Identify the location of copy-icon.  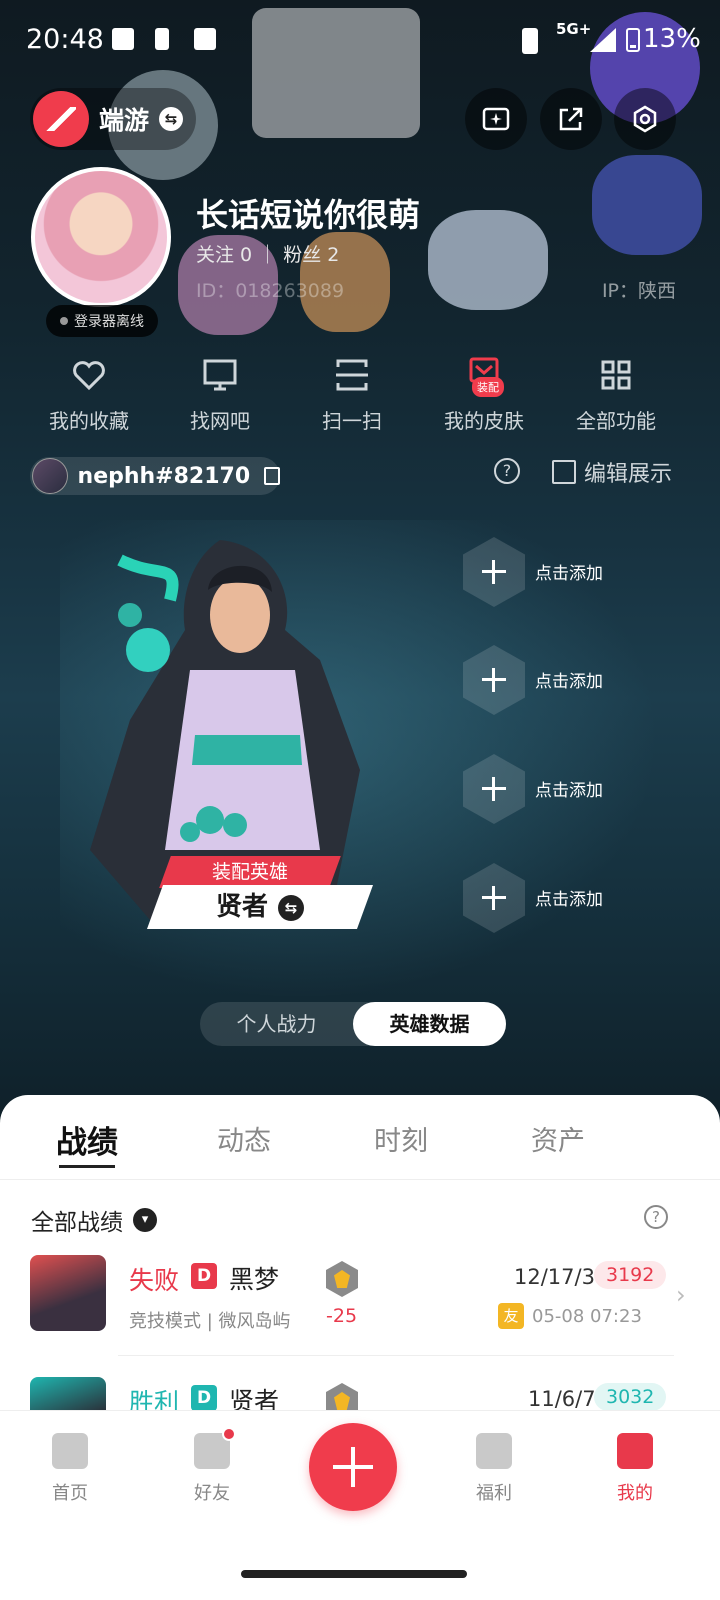
(272, 476).